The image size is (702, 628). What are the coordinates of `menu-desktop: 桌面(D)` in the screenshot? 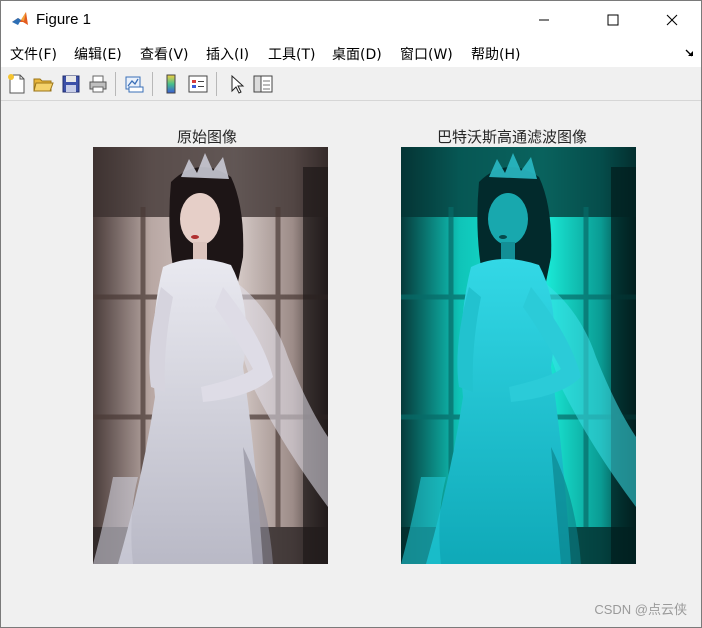 It's located at (357, 54).